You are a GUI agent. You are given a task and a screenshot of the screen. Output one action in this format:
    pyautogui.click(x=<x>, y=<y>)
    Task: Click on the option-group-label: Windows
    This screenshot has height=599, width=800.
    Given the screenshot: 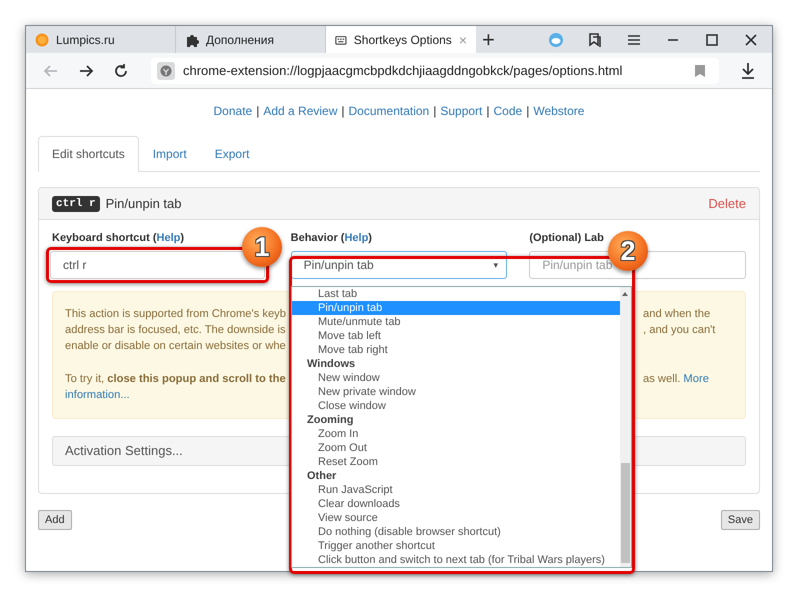 What is the action you would take?
    pyautogui.click(x=331, y=364)
    